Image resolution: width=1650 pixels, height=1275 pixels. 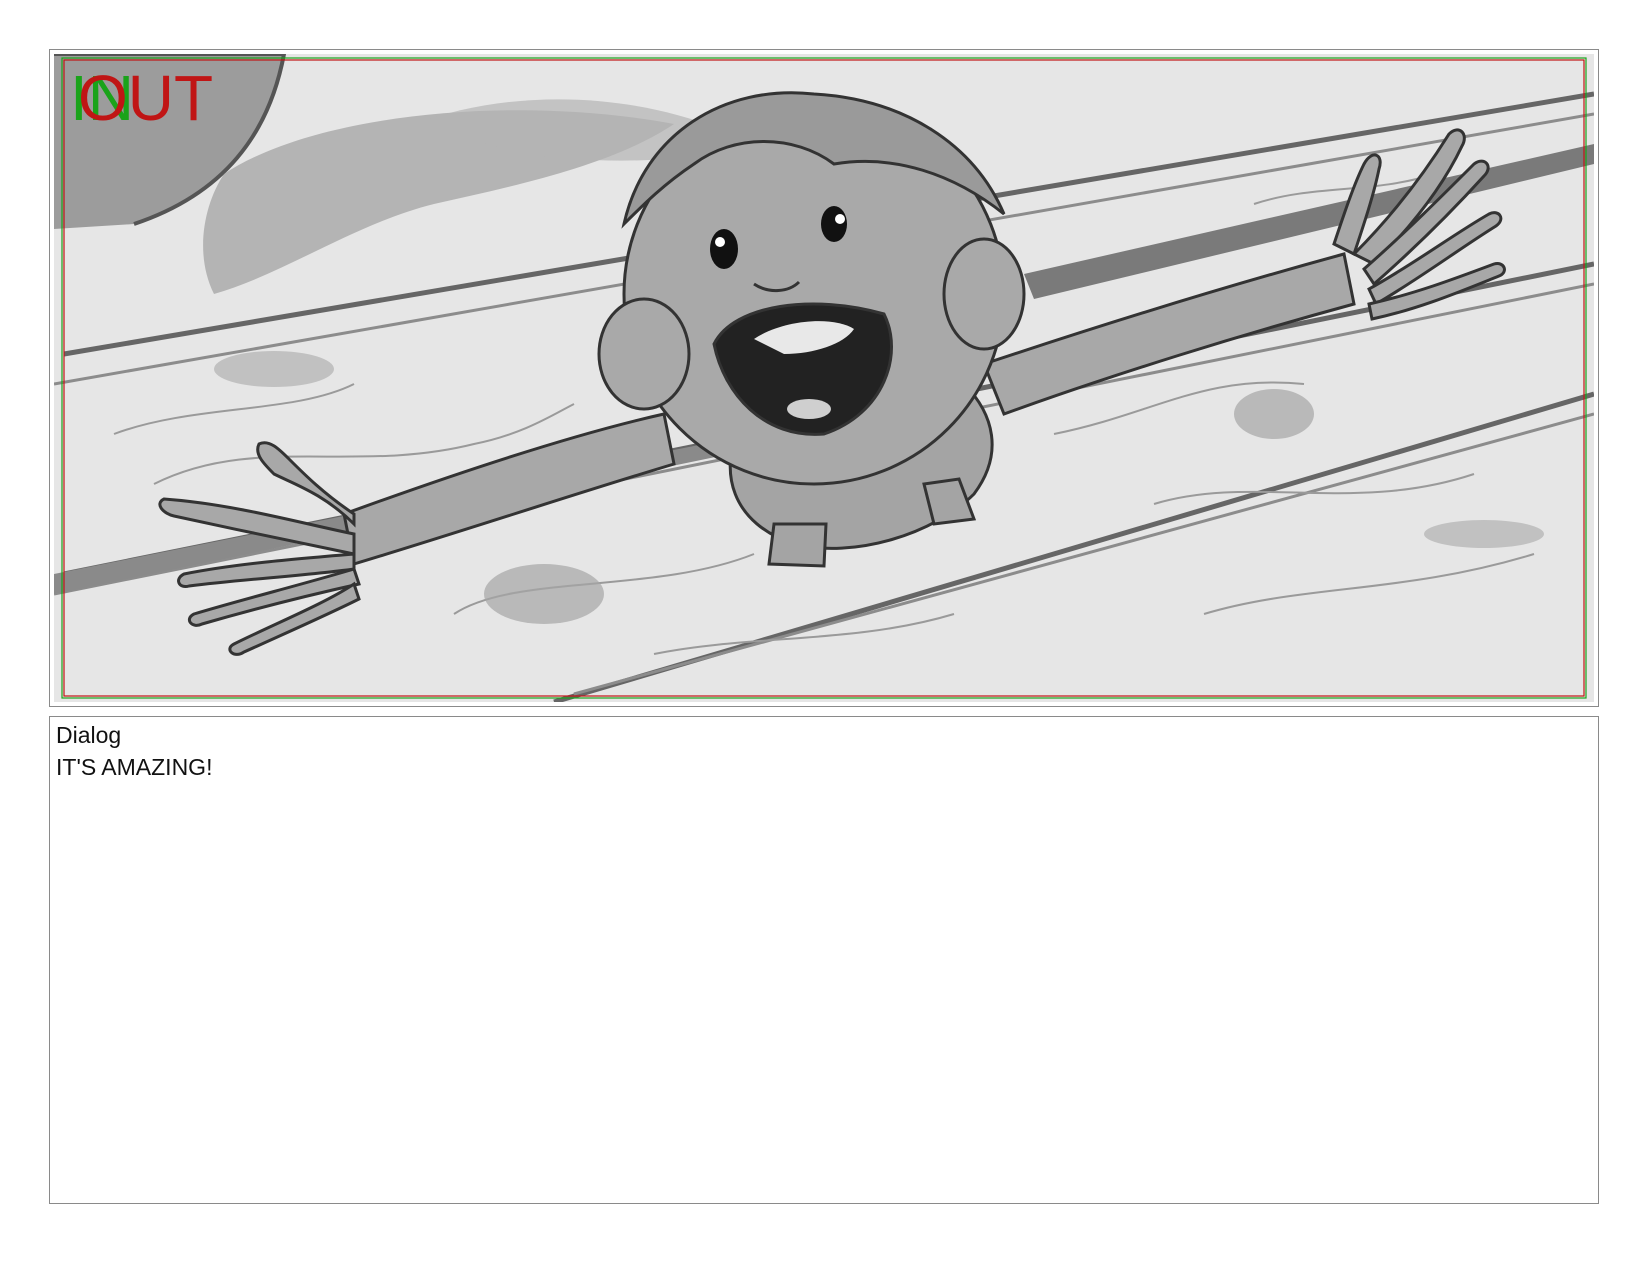 I want to click on out-marker: OUT, so click(x=145, y=98).